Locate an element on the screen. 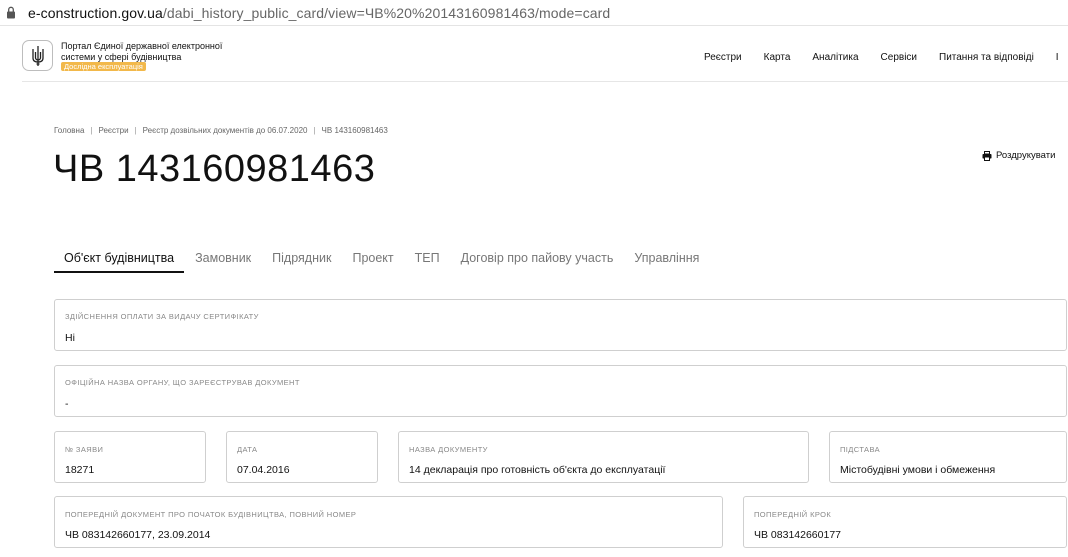 The height and width of the screenshot is (557, 1068). printer-icon is located at coordinates (987, 155).